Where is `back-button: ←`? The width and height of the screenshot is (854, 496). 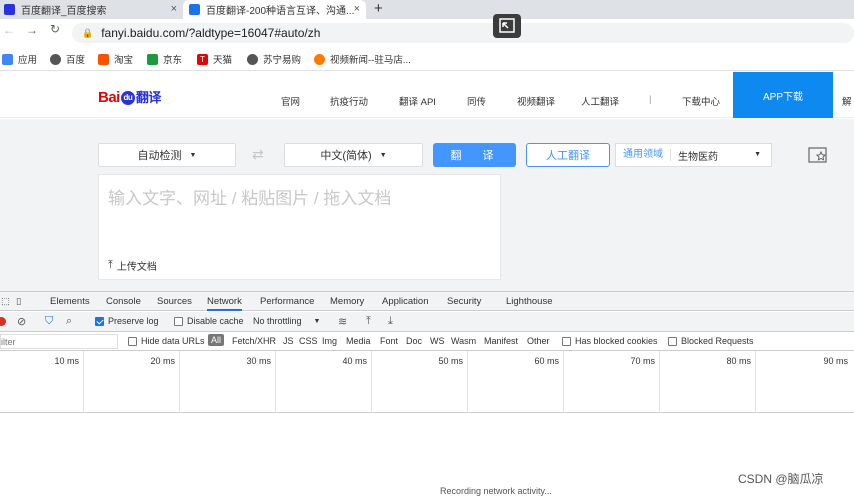 back-button: ← is located at coordinates (9, 30).